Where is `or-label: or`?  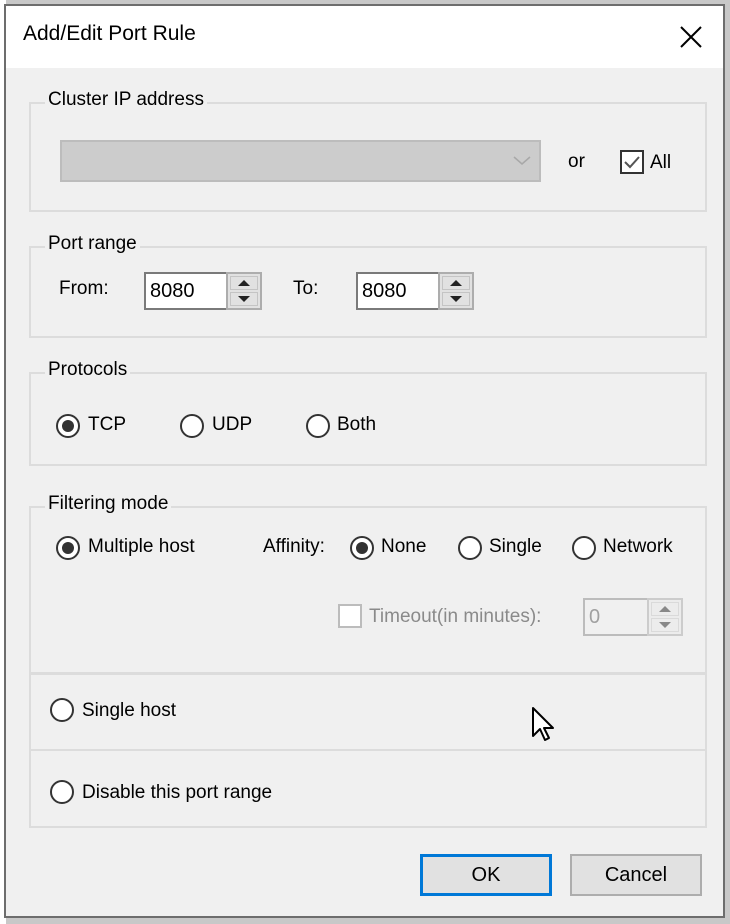 or-label: or is located at coordinates (576, 161).